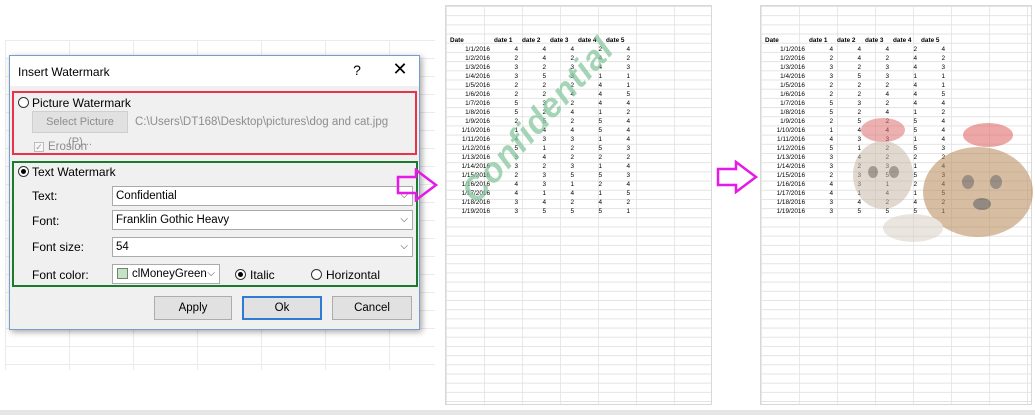  What do you see at coordinates (791, 139) in the screenshot?
I see `table-cell: 1/11/2016` at bounding box center [791, 139].